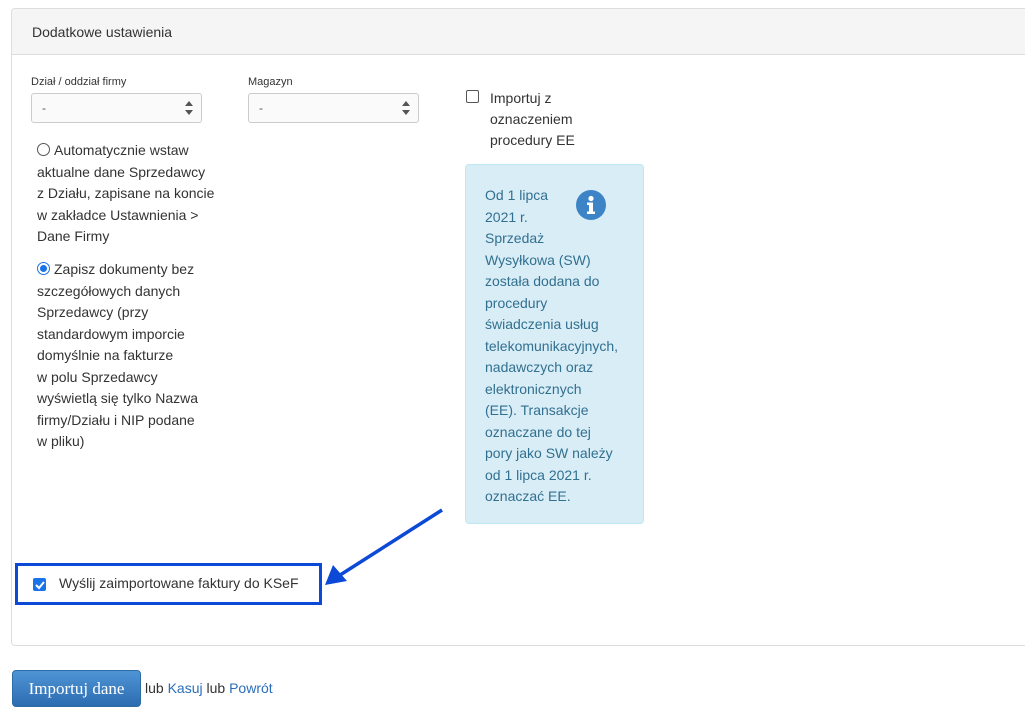  I want to click on info-line: Wysyłkowa (SW), so click(538, 259).